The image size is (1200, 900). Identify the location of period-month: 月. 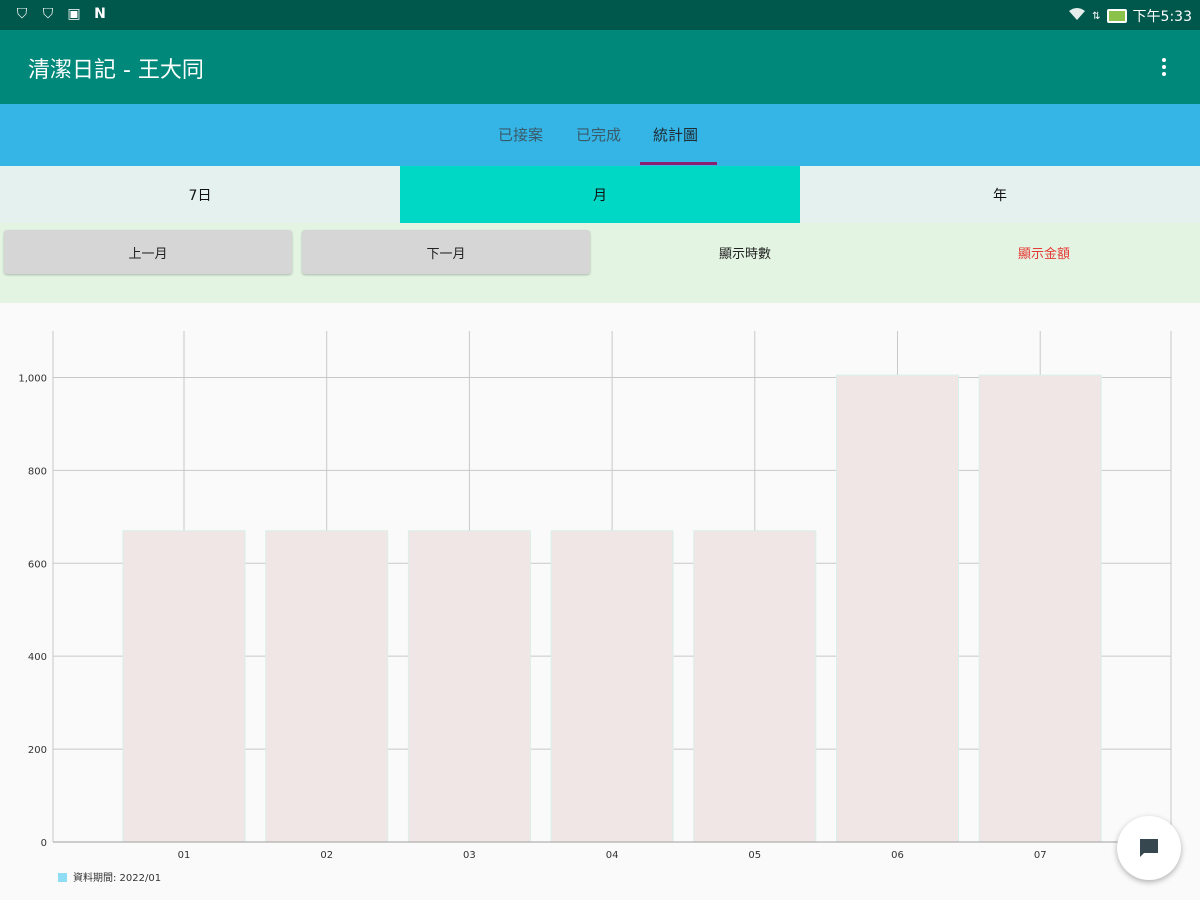
(600, 194).